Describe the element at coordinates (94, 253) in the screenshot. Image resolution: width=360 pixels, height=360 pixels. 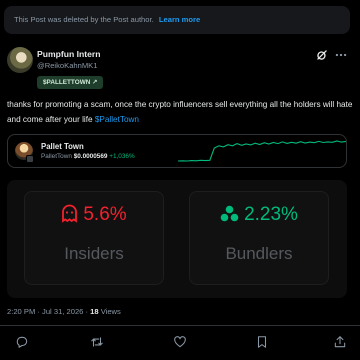
I see `insiders-label: Insiders` at that location.